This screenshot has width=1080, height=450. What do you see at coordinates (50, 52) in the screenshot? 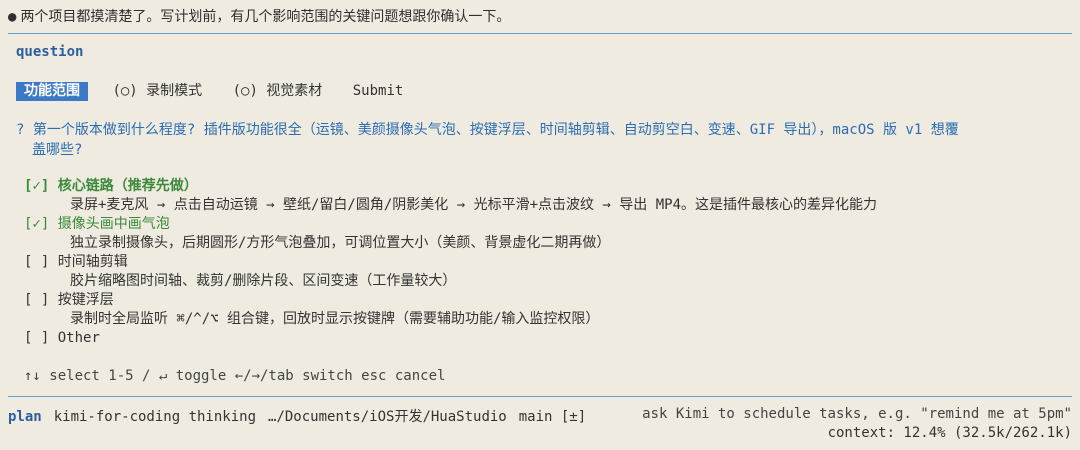
I see `question-panel-title: question` at bounding box center [50, 52].